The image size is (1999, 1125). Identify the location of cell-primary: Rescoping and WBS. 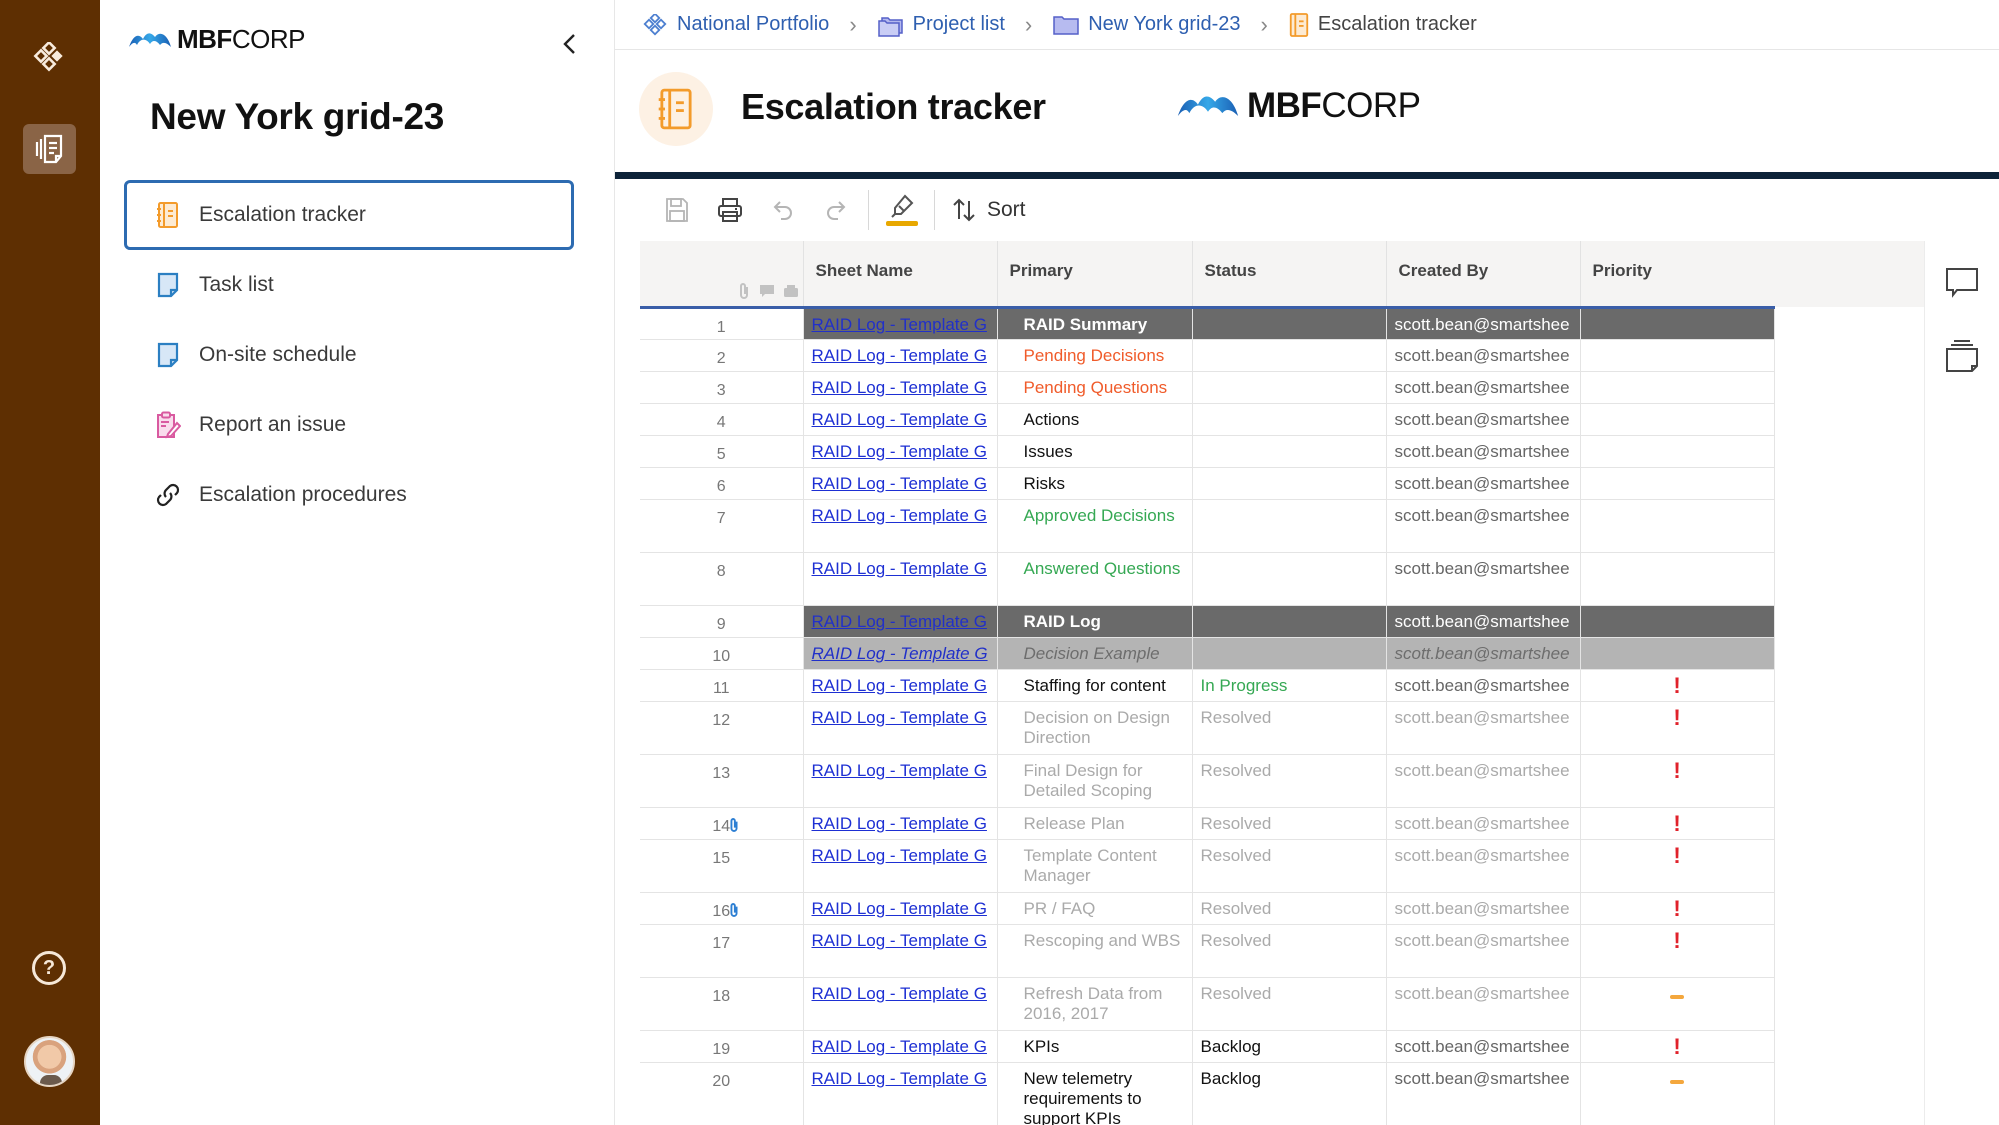
(1094, 950).